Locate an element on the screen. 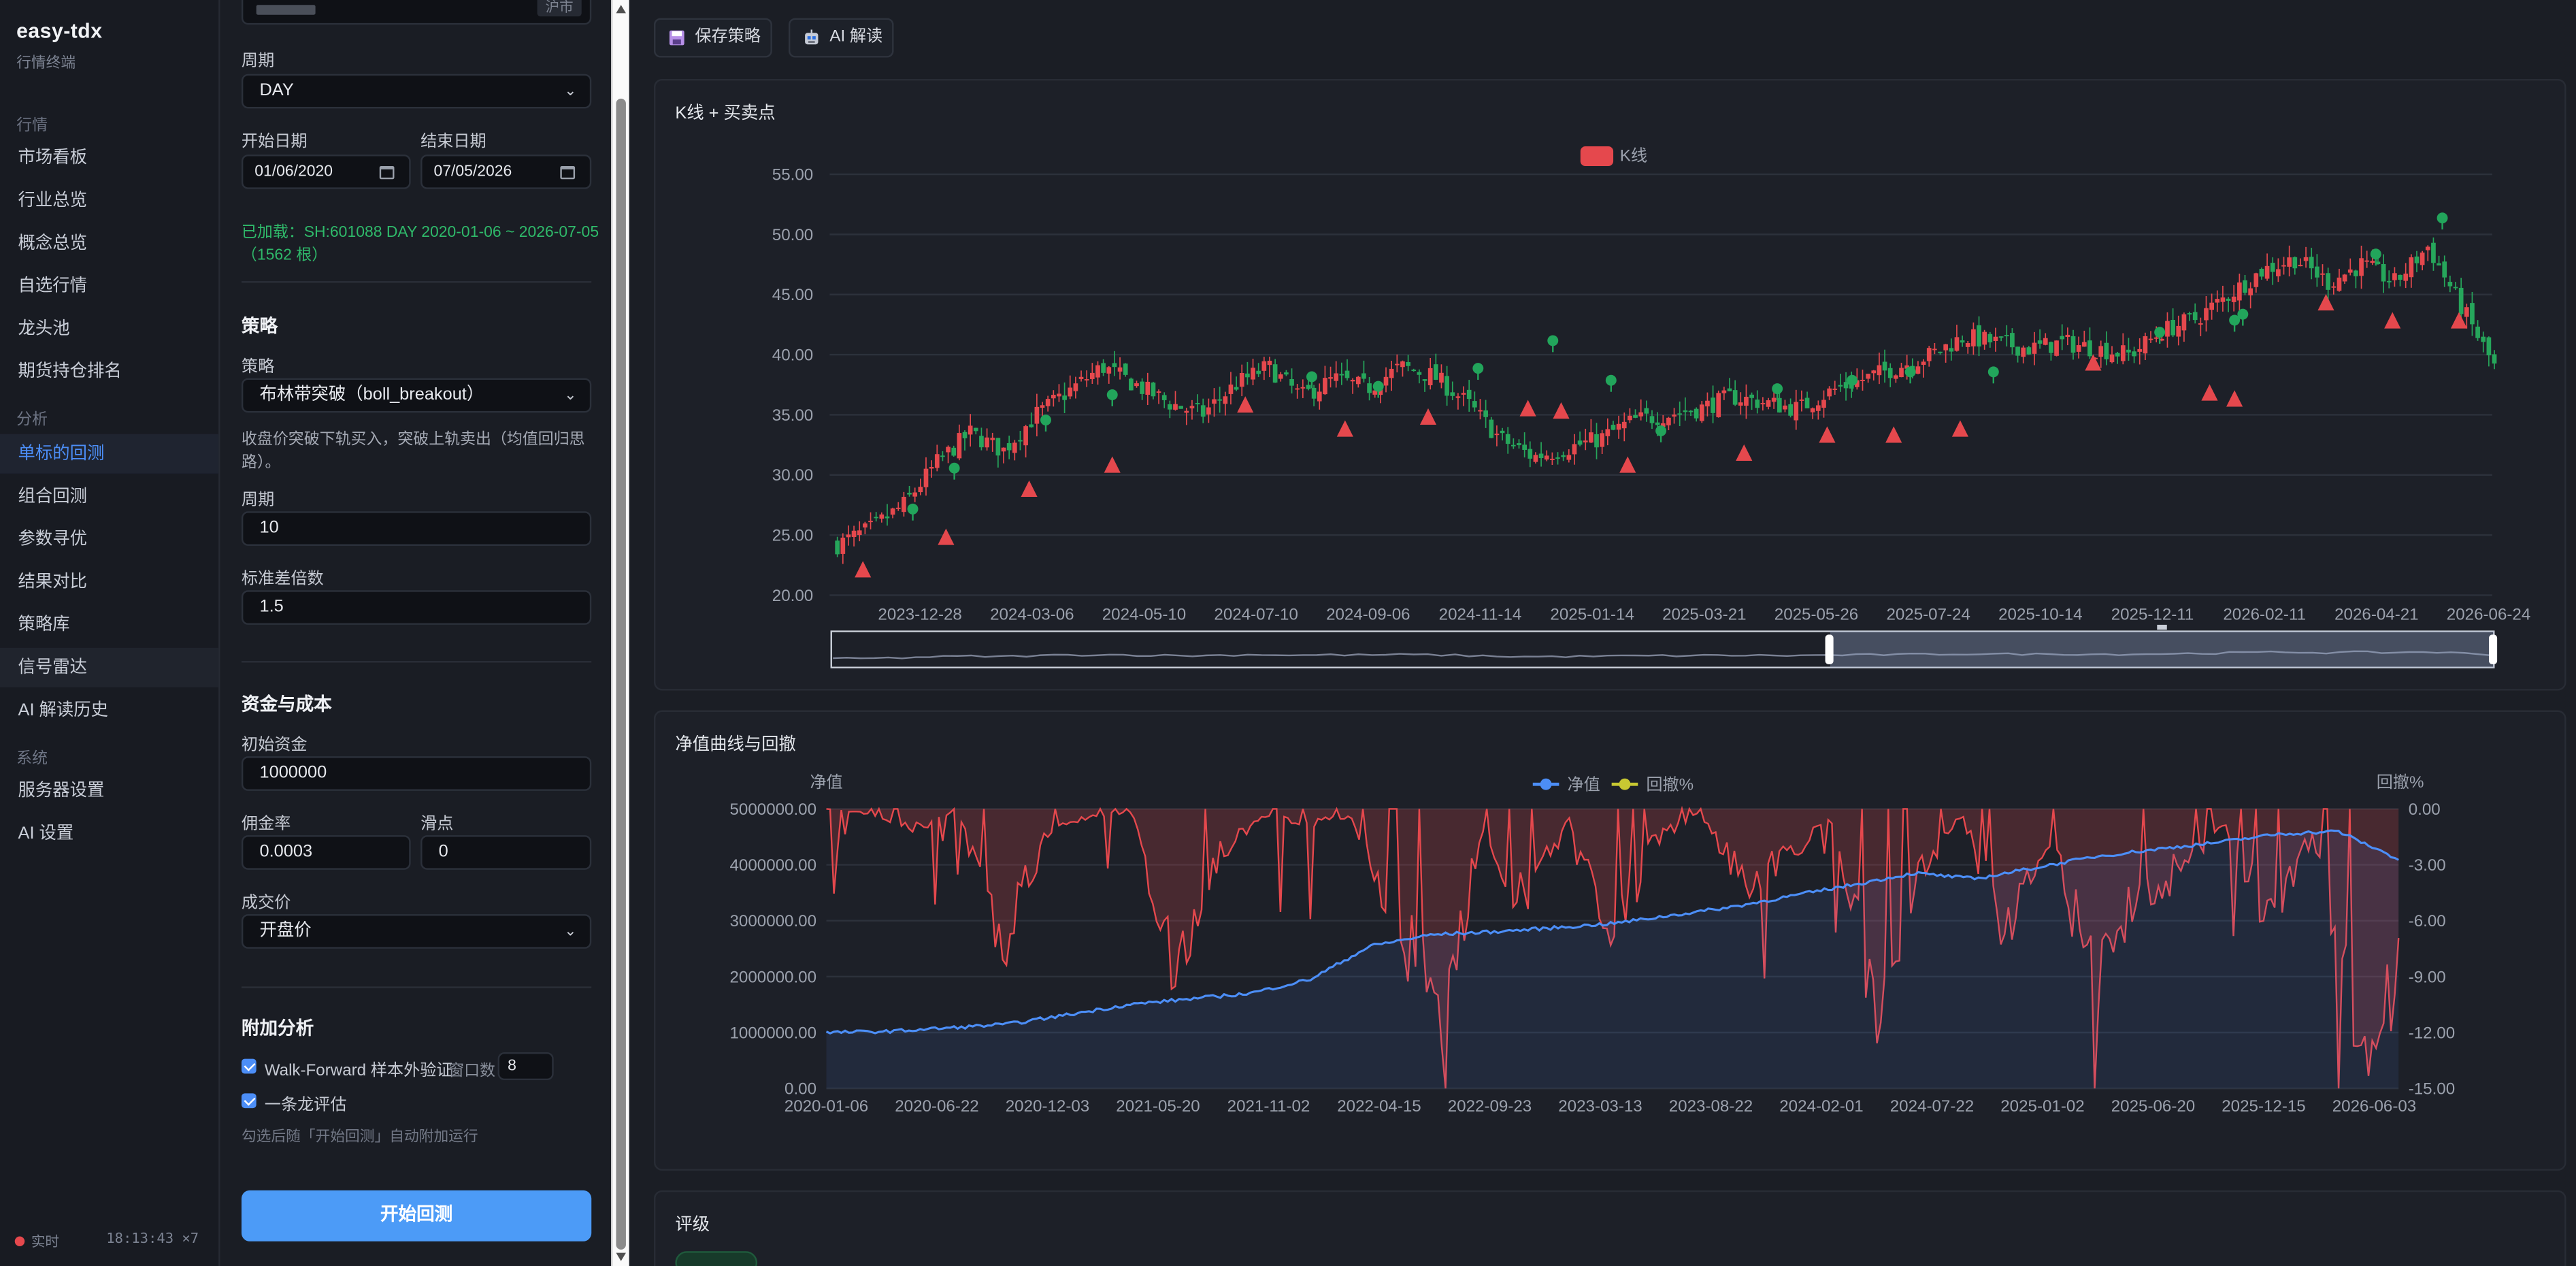 Image resolution: width=2576 pixels, height=1266 pixels. left-y-tick-label: 0.00 is located at coordinates (801, 1089).